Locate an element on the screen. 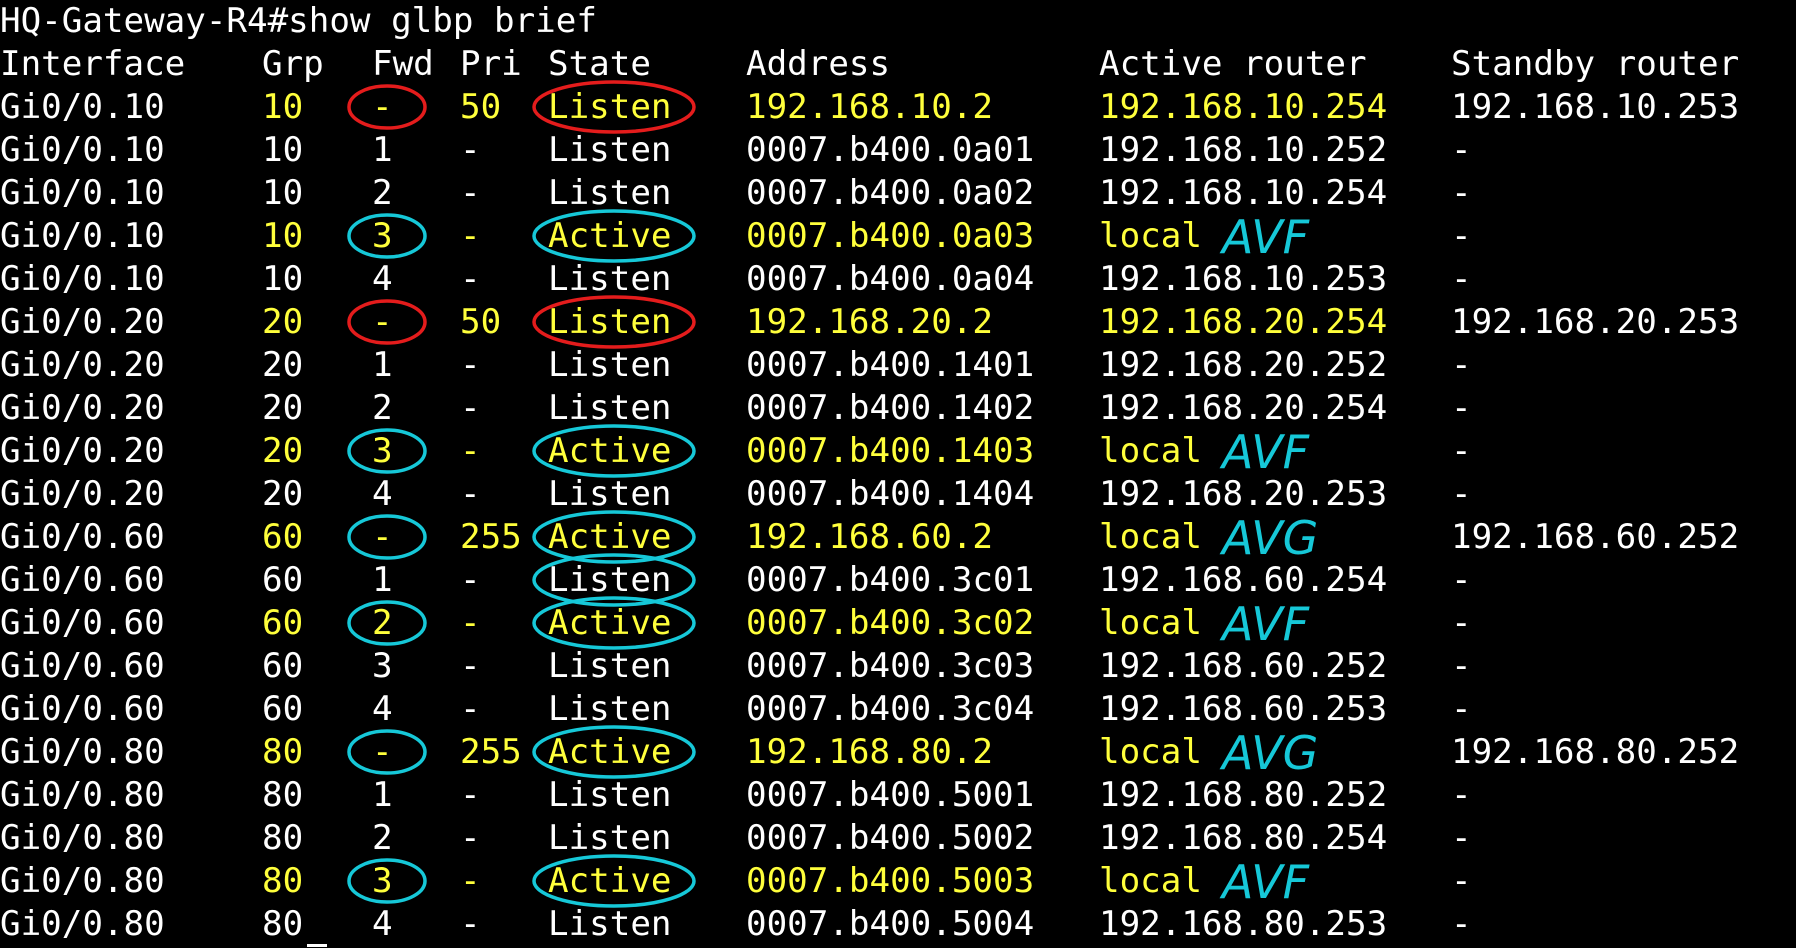 The height and width of the screenshot is (948, 1796). cell-active: 192.168.20.253 is located at coordinates (1243, 494).